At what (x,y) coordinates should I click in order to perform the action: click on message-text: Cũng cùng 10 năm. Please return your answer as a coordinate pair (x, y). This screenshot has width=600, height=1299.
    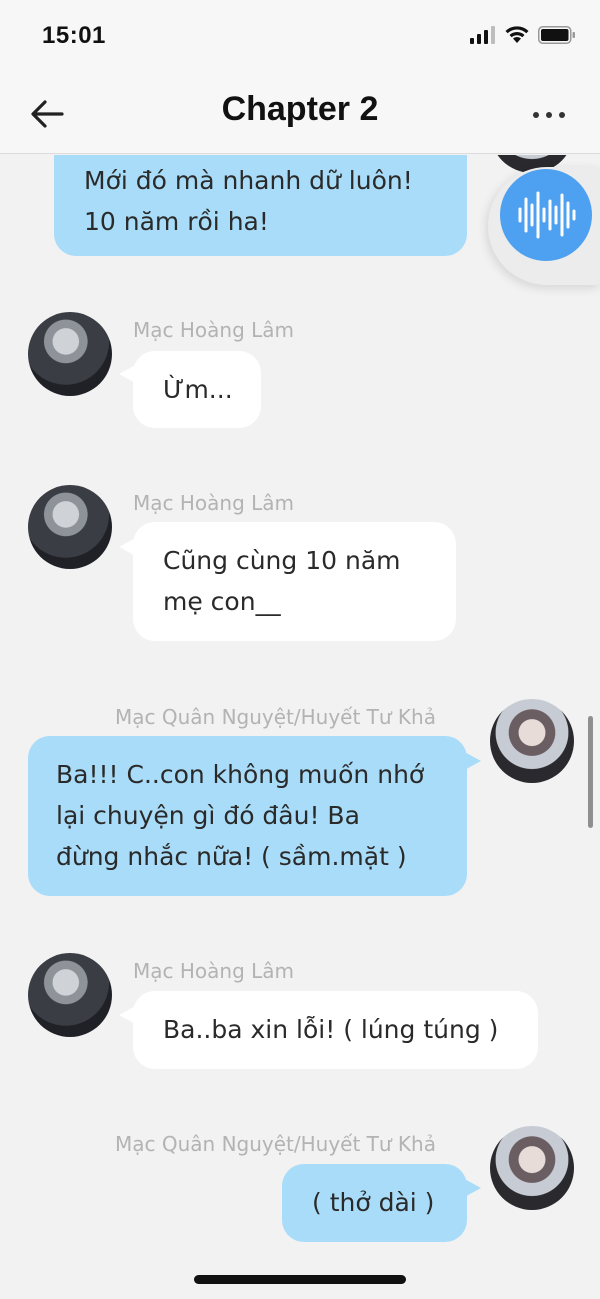
    Looking at the image, I should click on (282, 560).